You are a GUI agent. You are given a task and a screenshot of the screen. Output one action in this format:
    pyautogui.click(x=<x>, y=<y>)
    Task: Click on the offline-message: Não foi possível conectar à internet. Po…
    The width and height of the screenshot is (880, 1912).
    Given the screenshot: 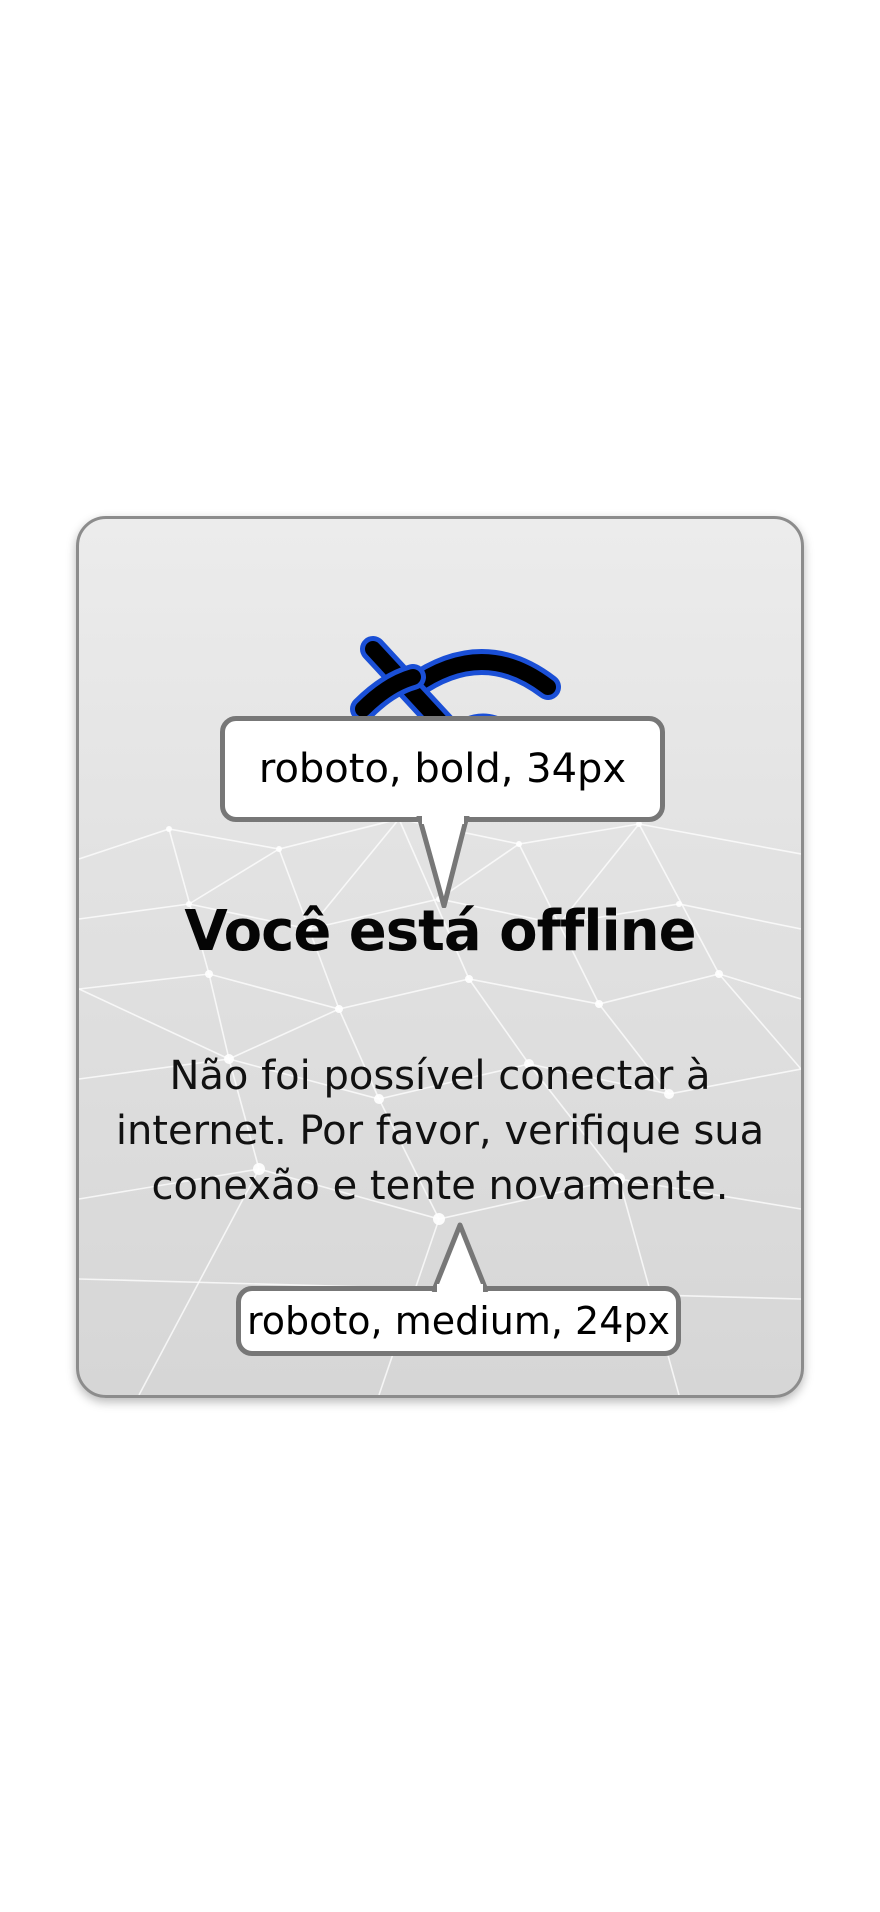 What is the action you would take?
    pyautogui.click(x=440, y=1131)
    